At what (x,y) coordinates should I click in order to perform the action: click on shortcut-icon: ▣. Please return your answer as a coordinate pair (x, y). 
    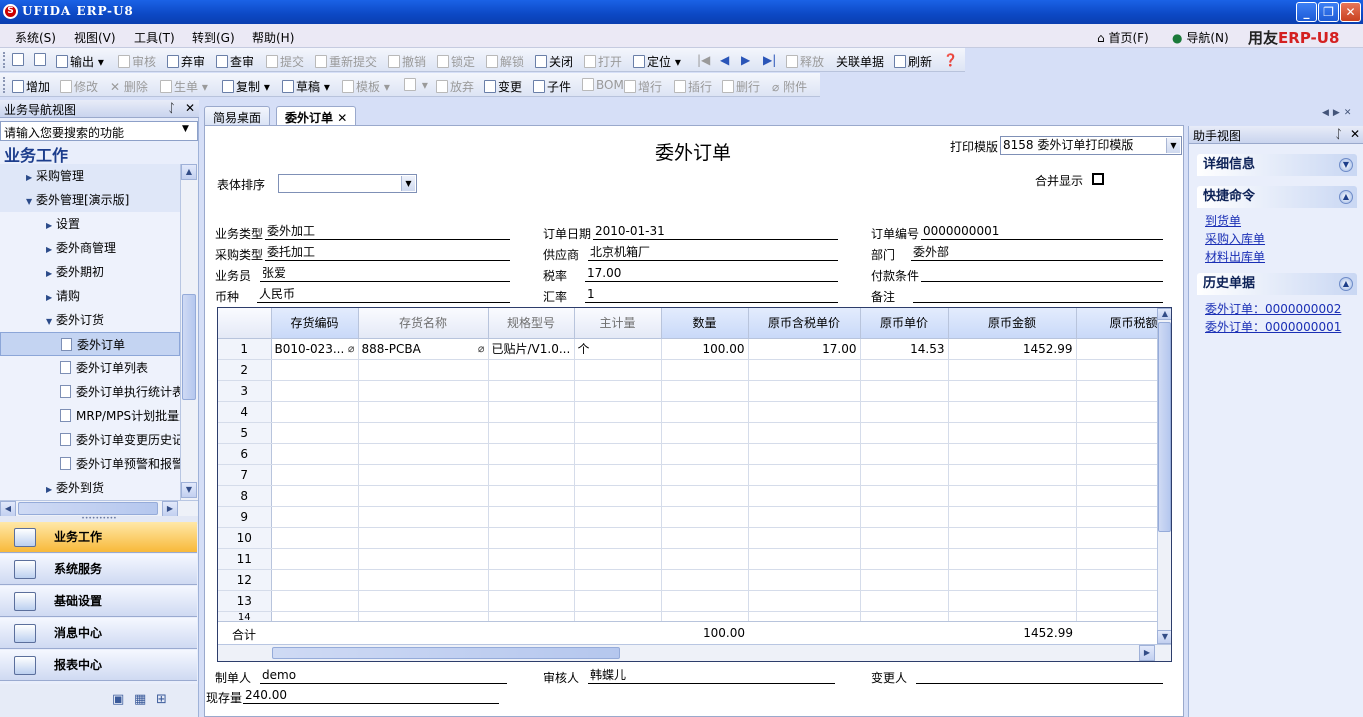
    Looking at the image, I should click on (118, 699).